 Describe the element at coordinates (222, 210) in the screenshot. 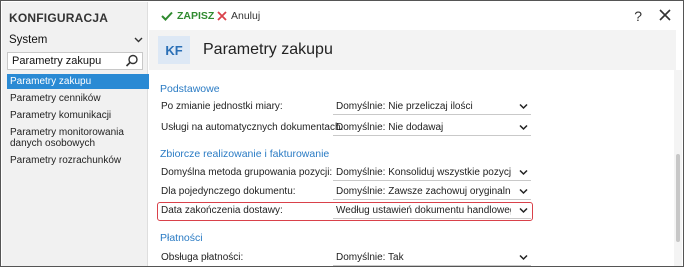

I see `setting-label: Data zakończenia dostawy:` at that location.